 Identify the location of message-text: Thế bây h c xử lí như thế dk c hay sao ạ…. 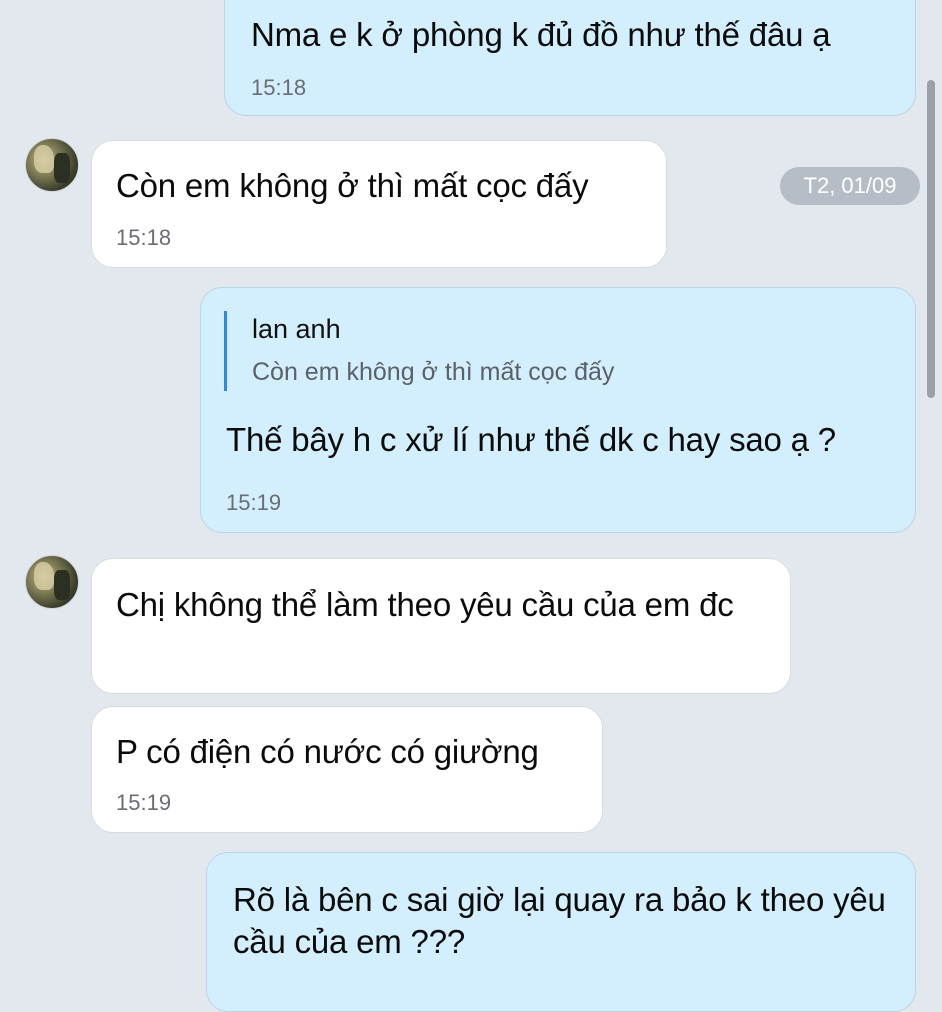
(531, 439).